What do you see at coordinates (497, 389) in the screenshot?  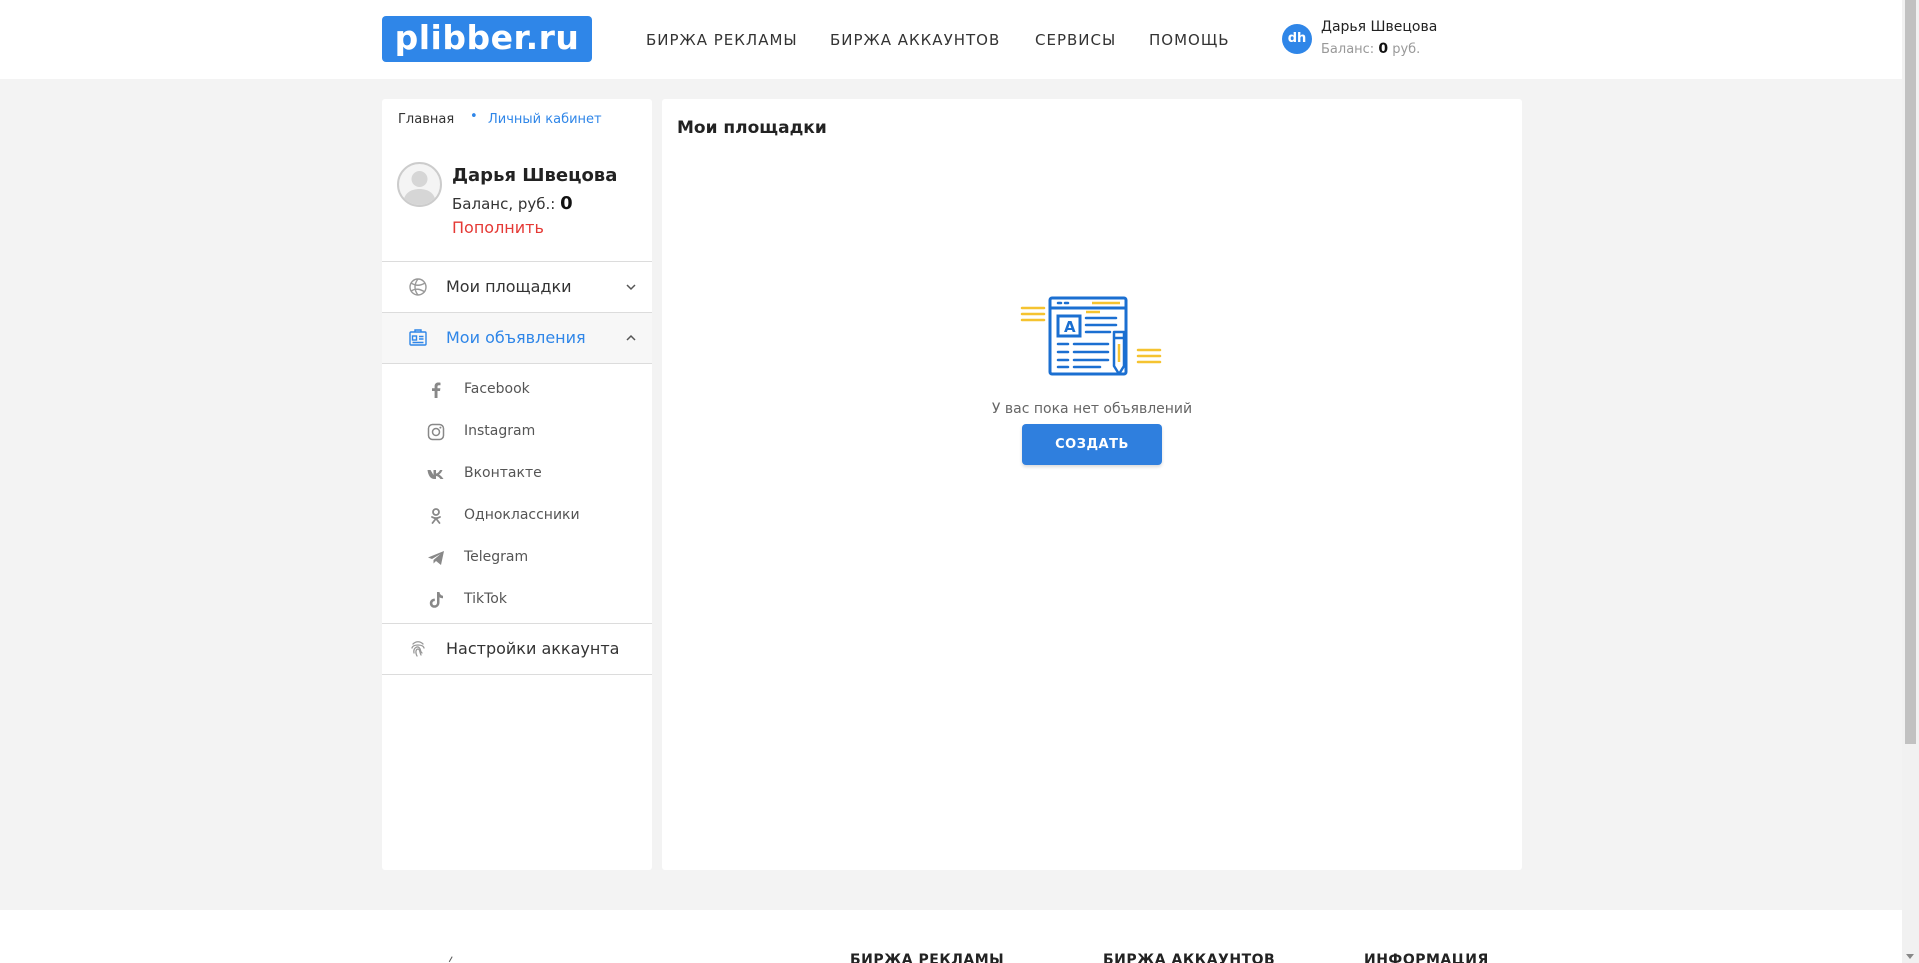 I see `subitem-label: Facebook` at bounding box center [497, 389].